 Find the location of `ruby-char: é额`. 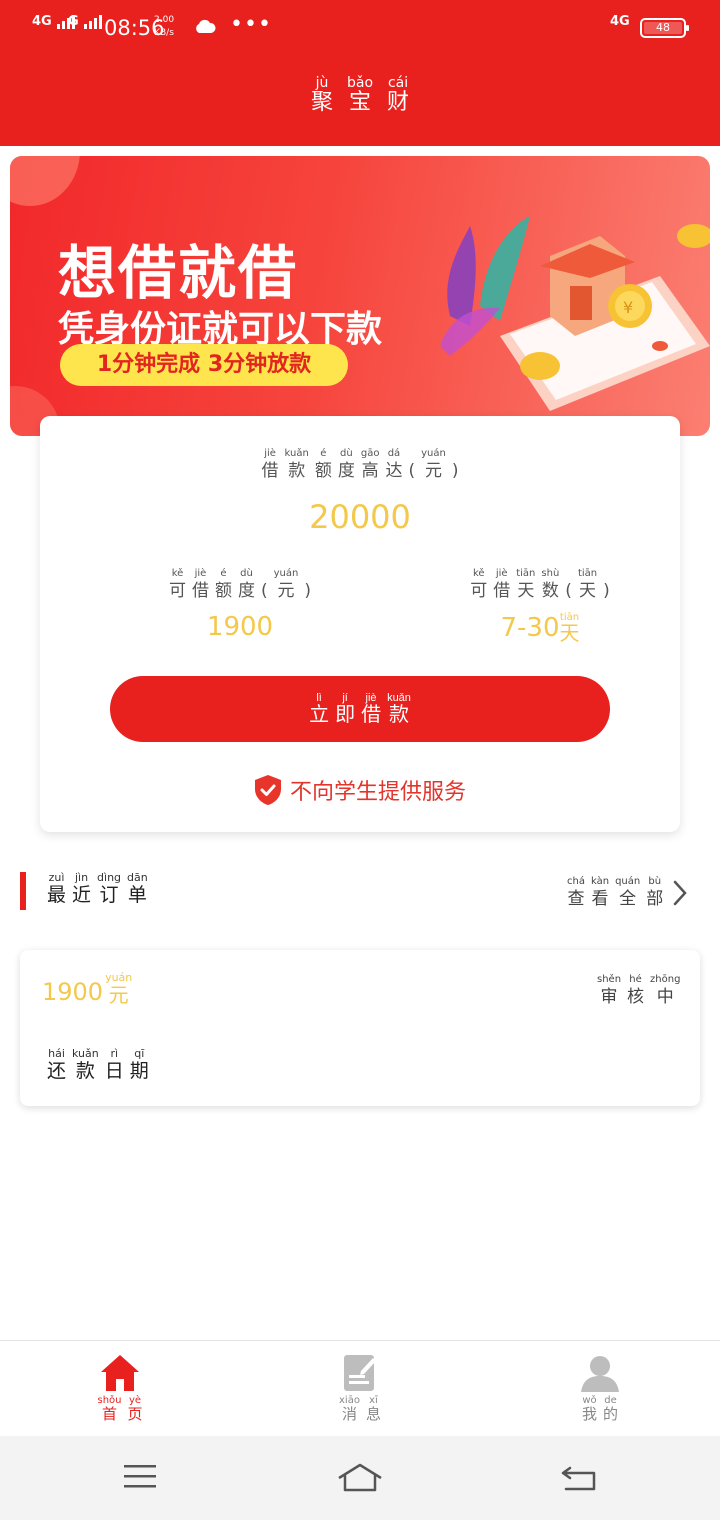

ruby-char: é额 is located at coordinates (223, 585).